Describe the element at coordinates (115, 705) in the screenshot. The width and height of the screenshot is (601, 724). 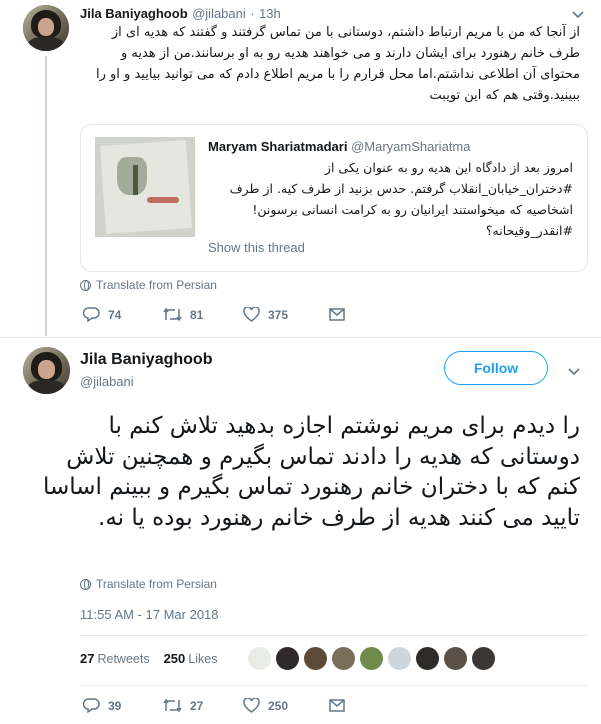
I see `reply-count: 39` at that location.